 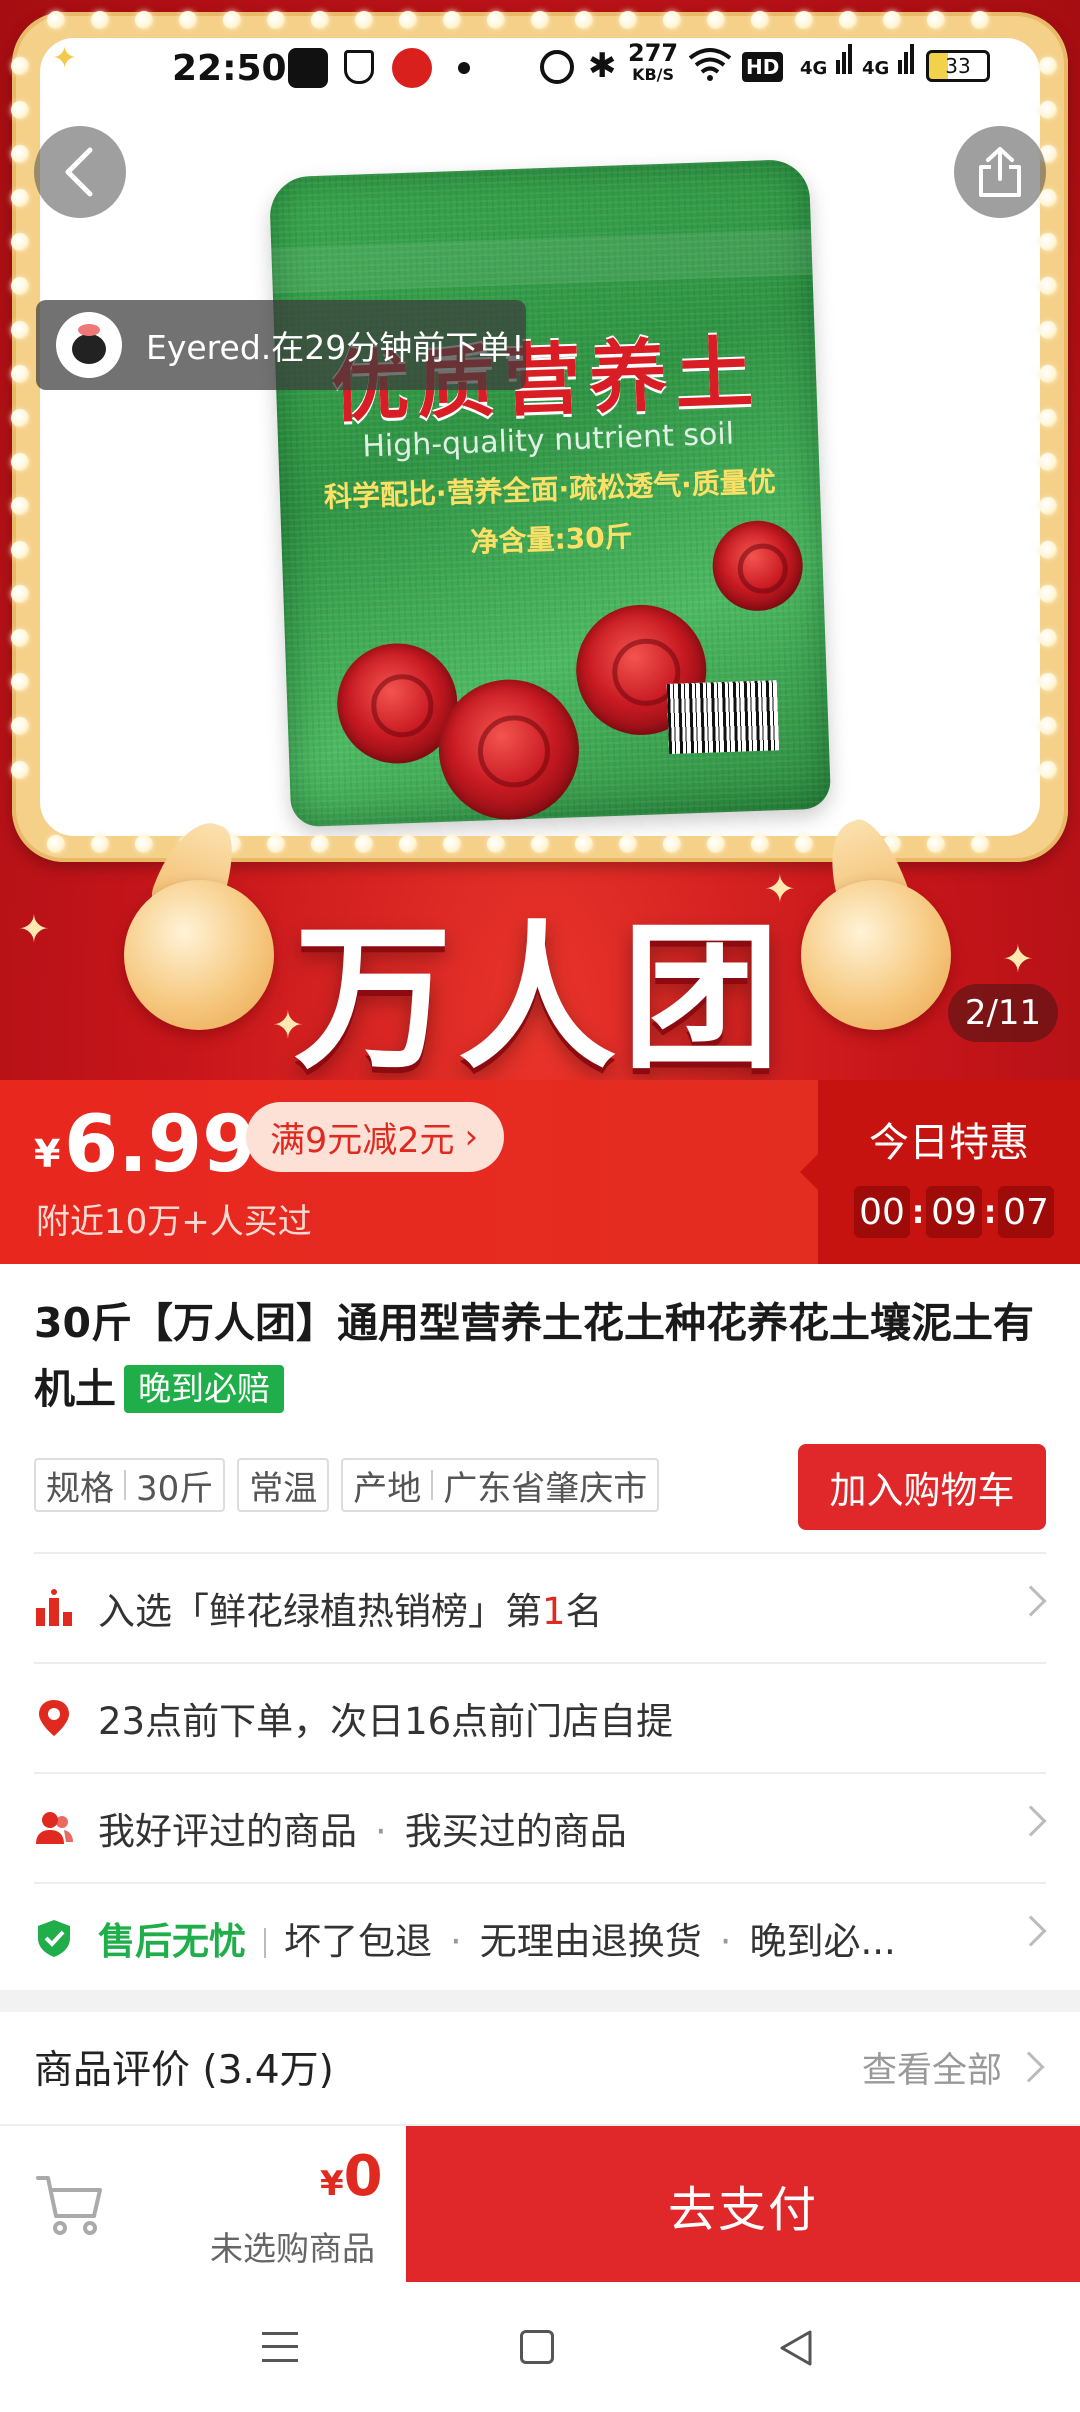 What do you see at coordinates (54, 1607) in the screenshot?
I see `ranking-icon` at bounding box center [54, 1607].